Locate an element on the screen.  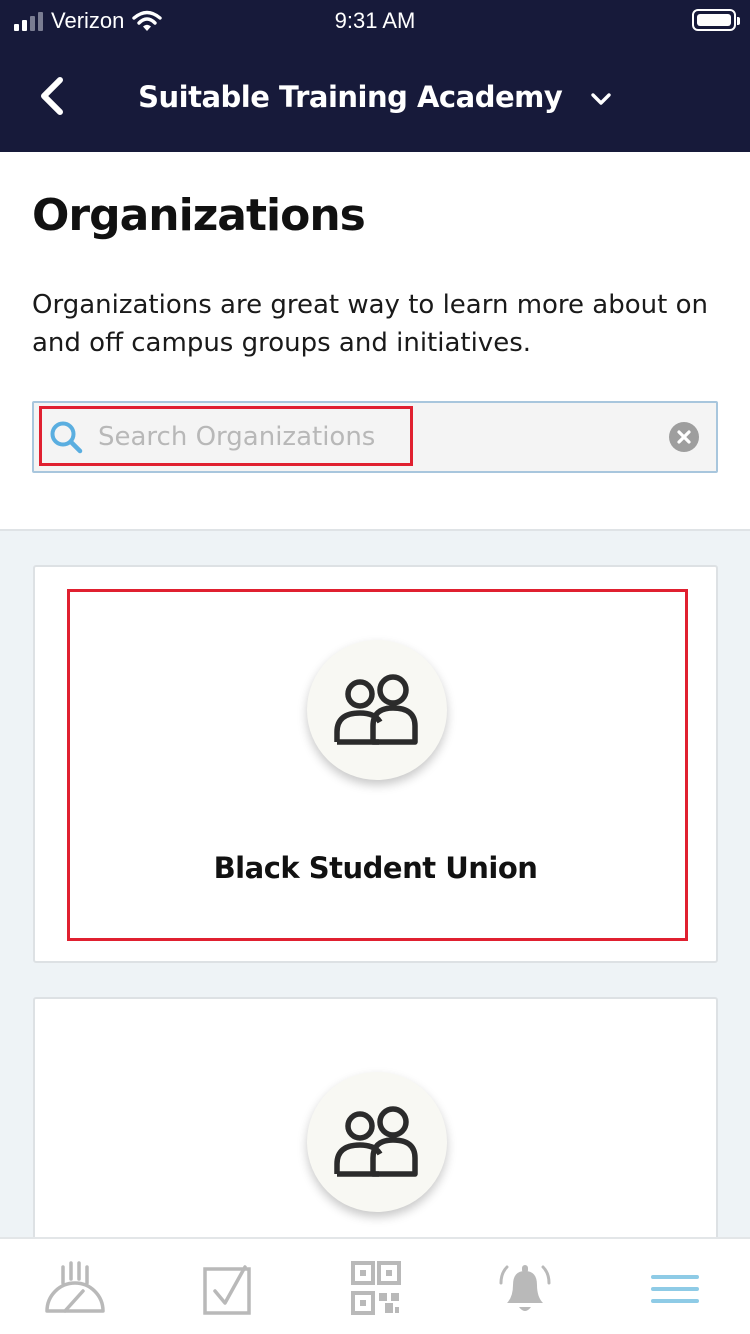
search-bar is located at coordinates (375, 437).